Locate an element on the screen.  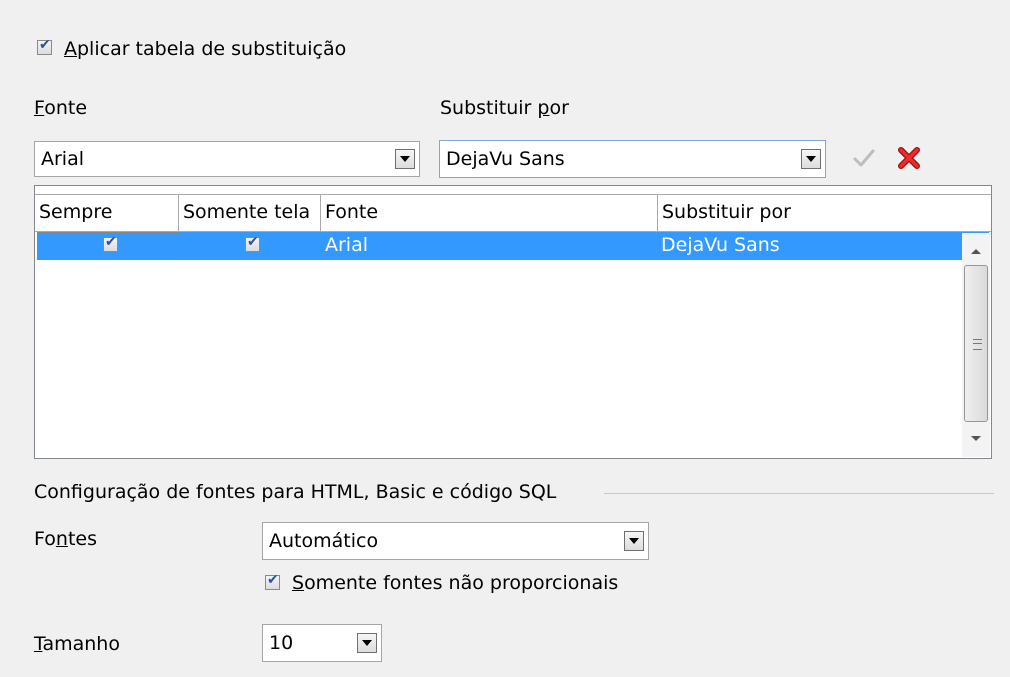
delete-x-icon is located at coordinates (909, 158).